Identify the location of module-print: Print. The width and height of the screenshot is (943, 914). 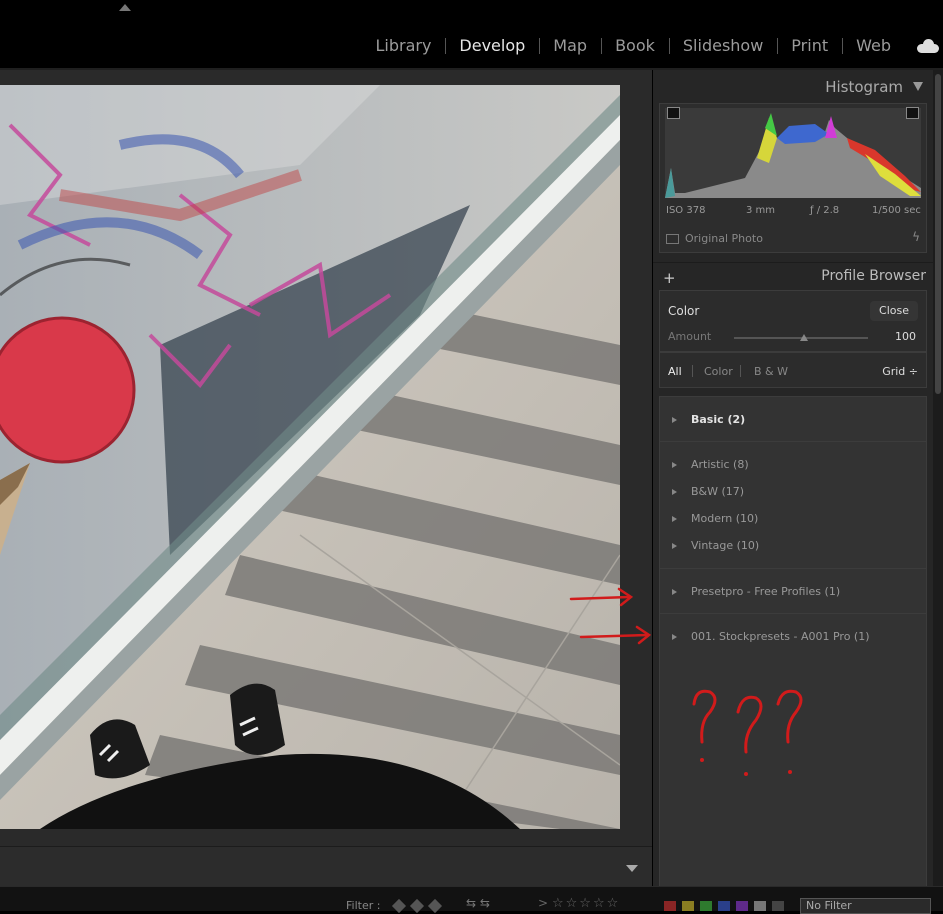
(809, 46).